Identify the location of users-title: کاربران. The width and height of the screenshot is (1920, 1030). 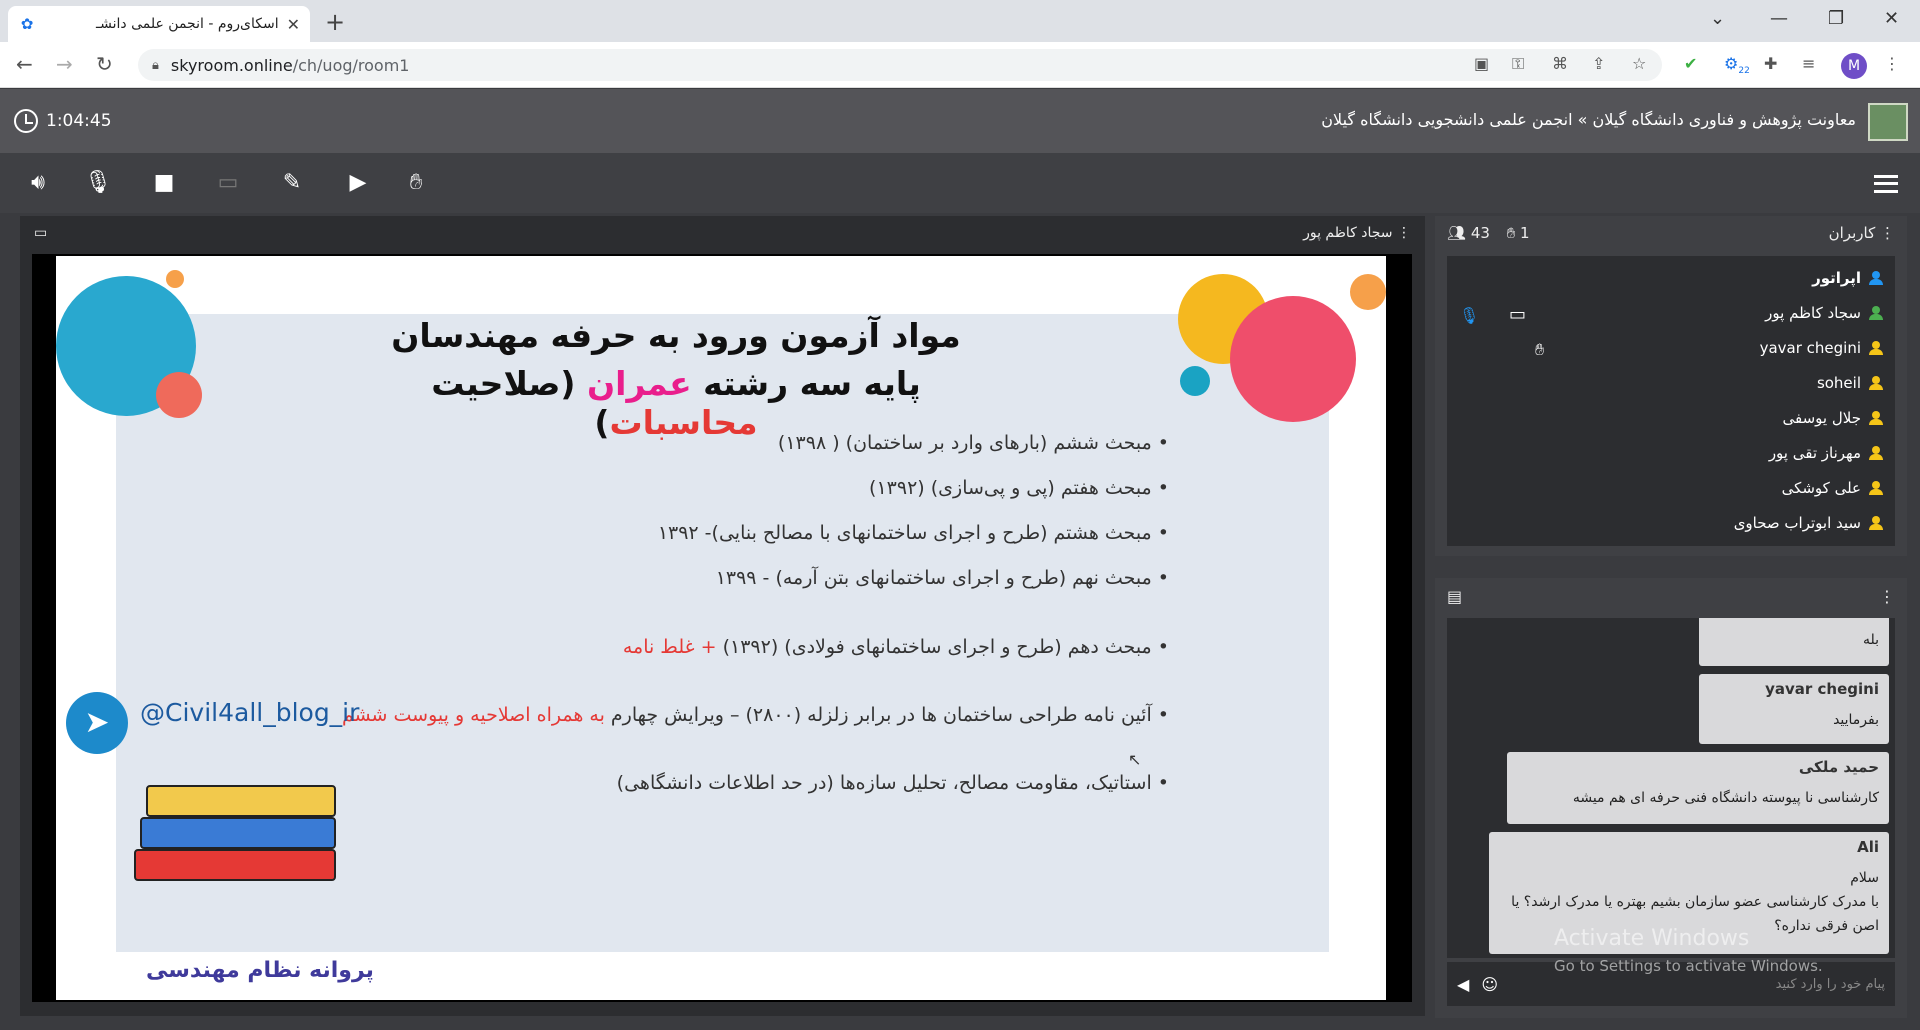
(1852, 233).